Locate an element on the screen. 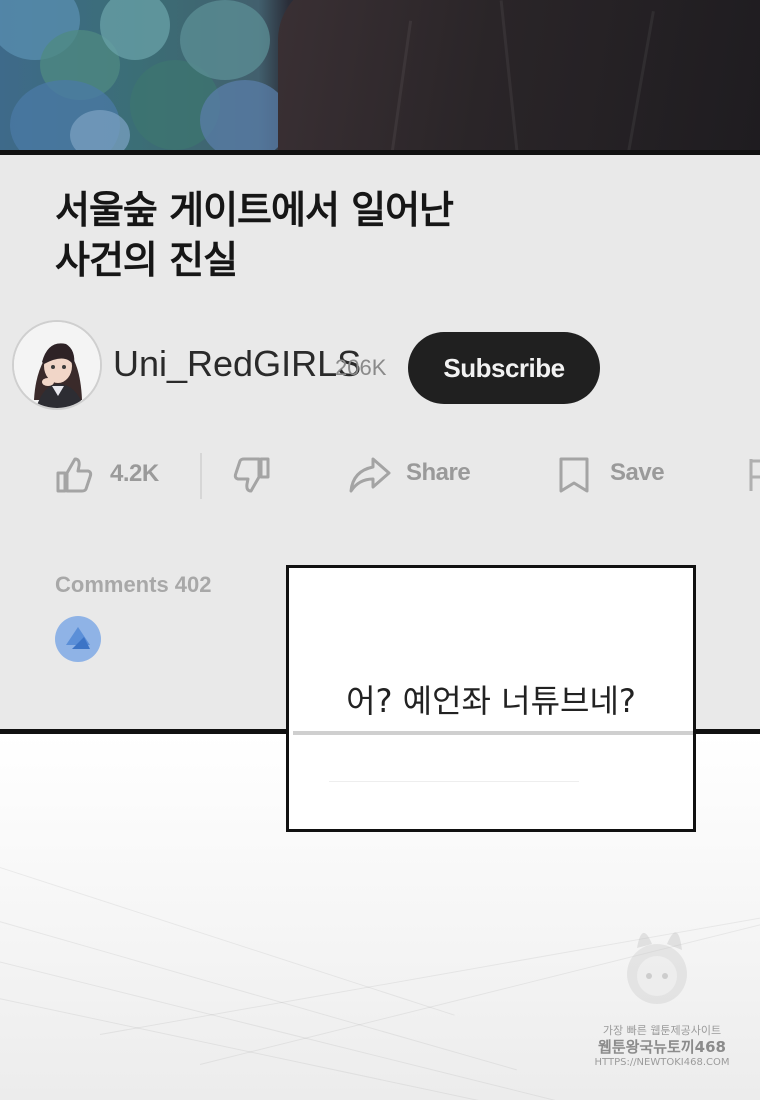  channel-avatar is located at coordinates (57, 365).